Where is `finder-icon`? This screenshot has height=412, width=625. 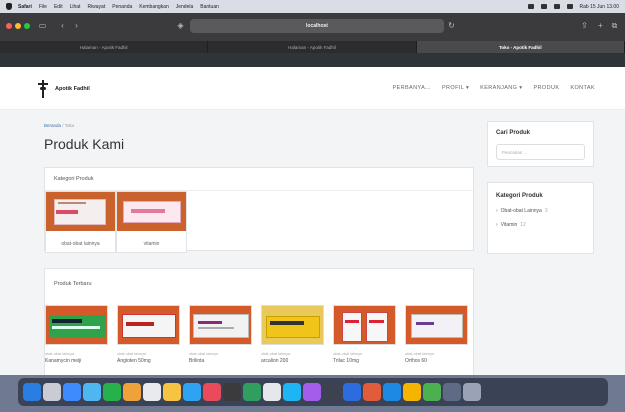 finder-icon is located at coordinates (32, 392).